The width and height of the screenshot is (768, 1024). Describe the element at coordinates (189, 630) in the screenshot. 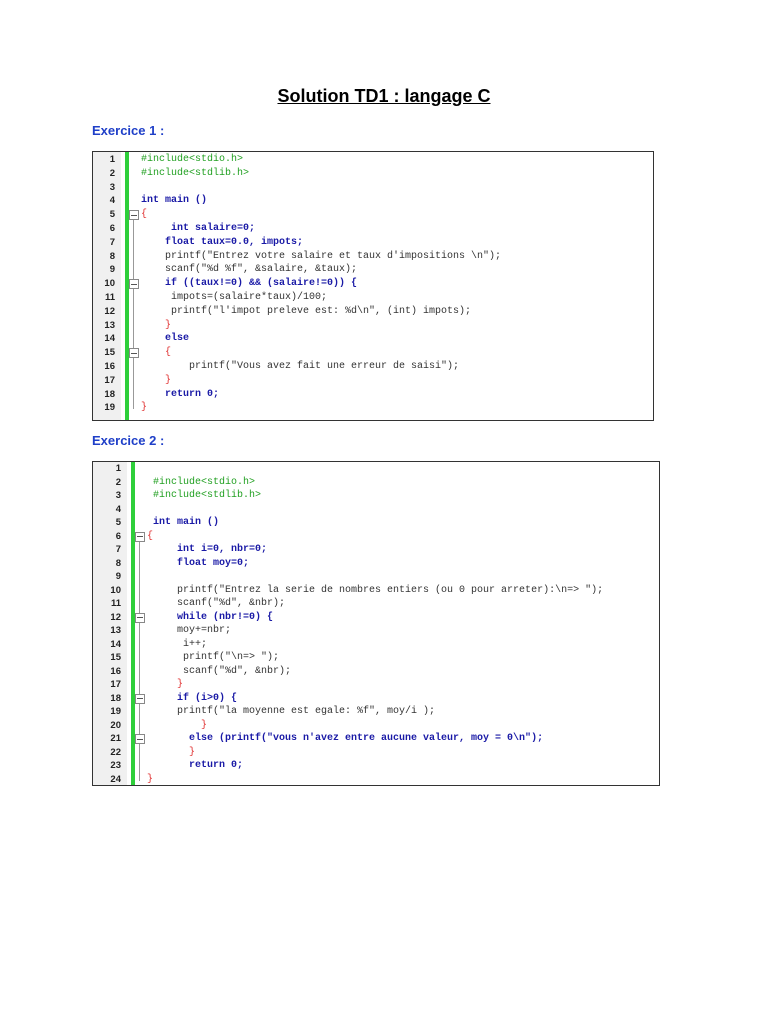

I see `code-text: moy+=nbr;` at that location.